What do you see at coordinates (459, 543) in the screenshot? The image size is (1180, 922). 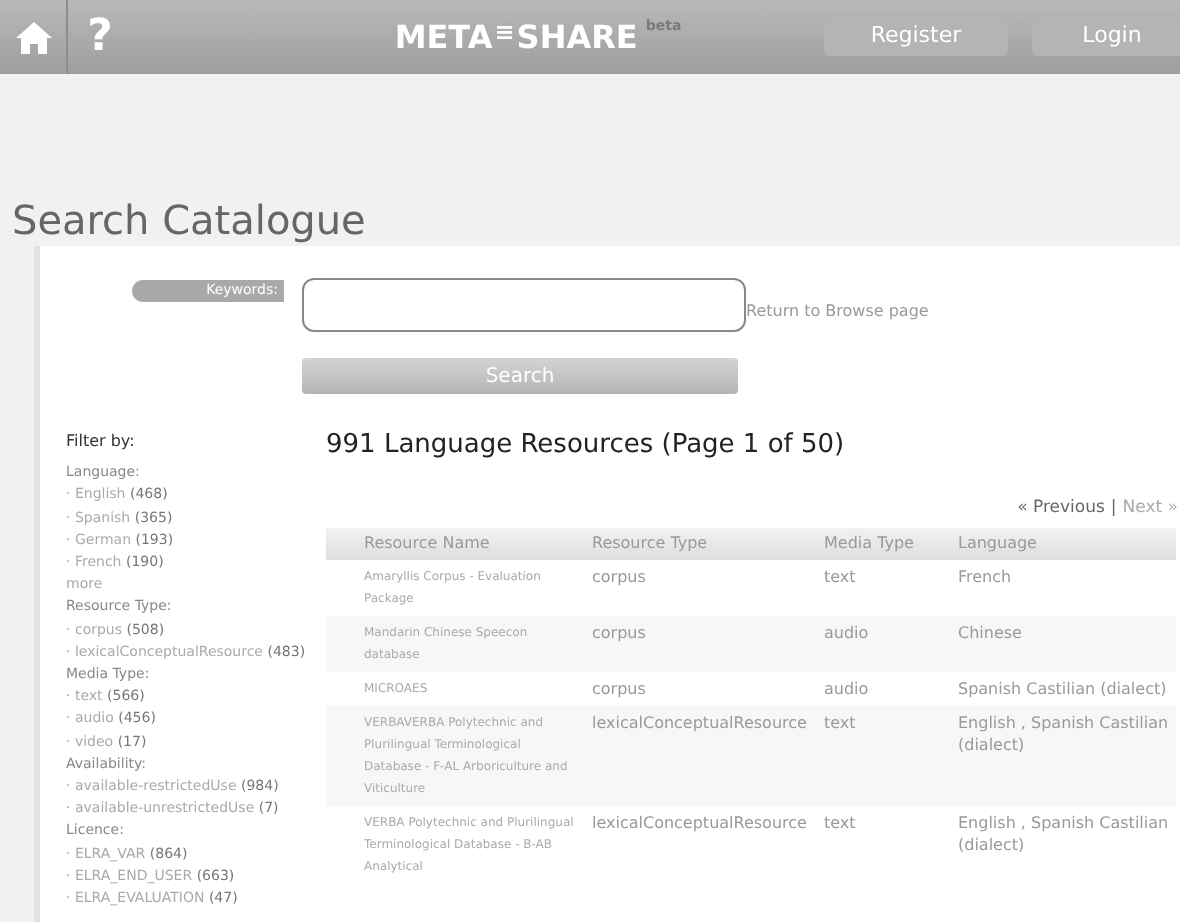 I see `column-header: Resource Name` at bounding box center [459, 543].